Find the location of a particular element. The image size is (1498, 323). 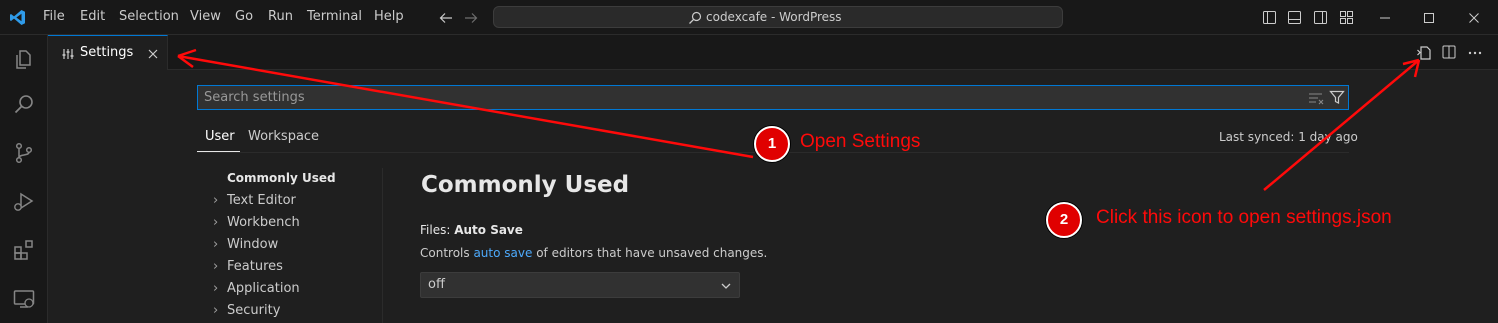

annotation-text-1: Open Settings is located at coordinates (860, 141).